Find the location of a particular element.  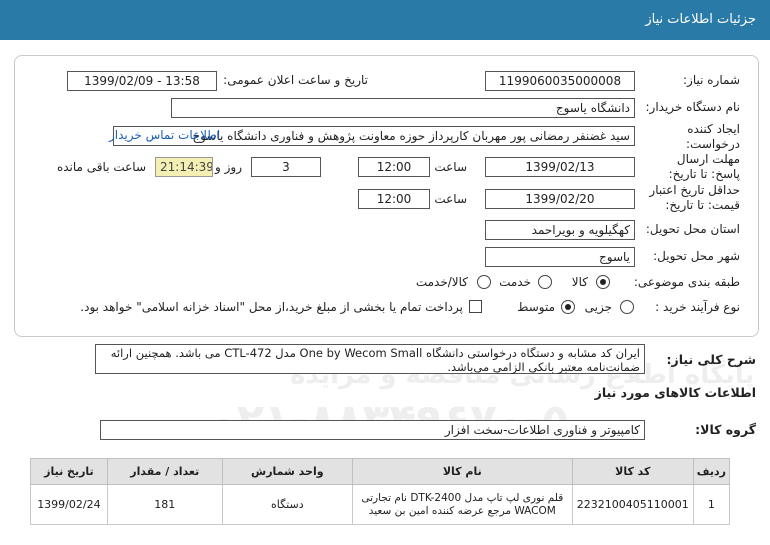

col-name-header: نام کالا is located at coordinates (462, 471).